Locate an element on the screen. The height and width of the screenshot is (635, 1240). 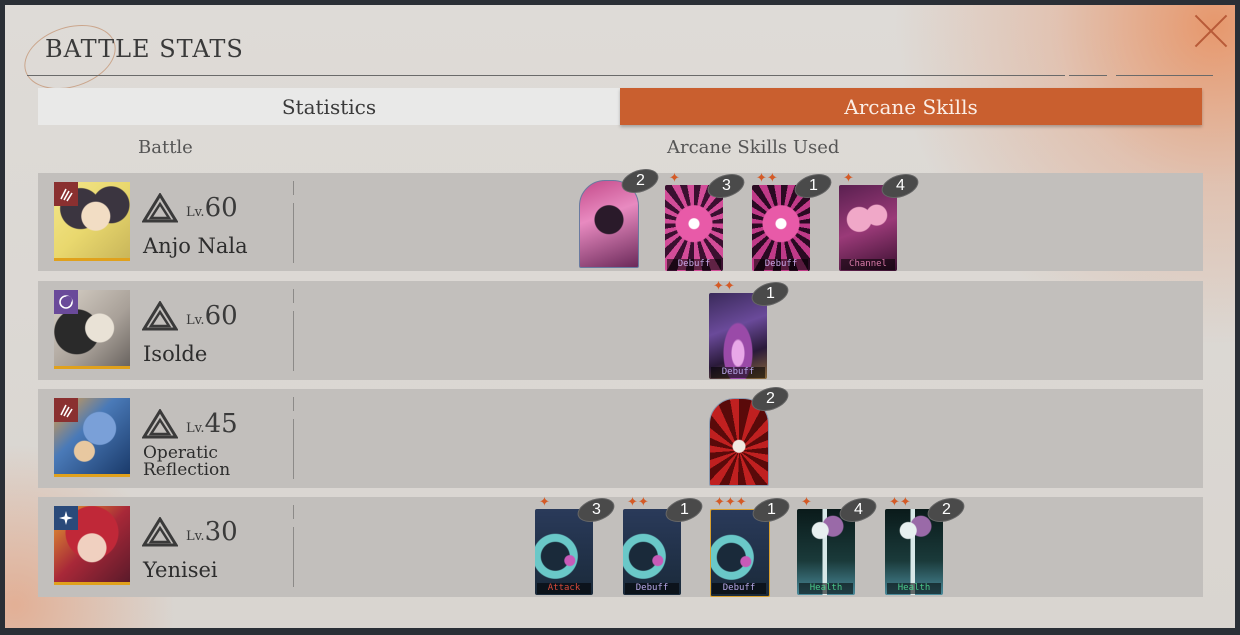
level-display: Lv.45 is located at coordinates (212, 424).